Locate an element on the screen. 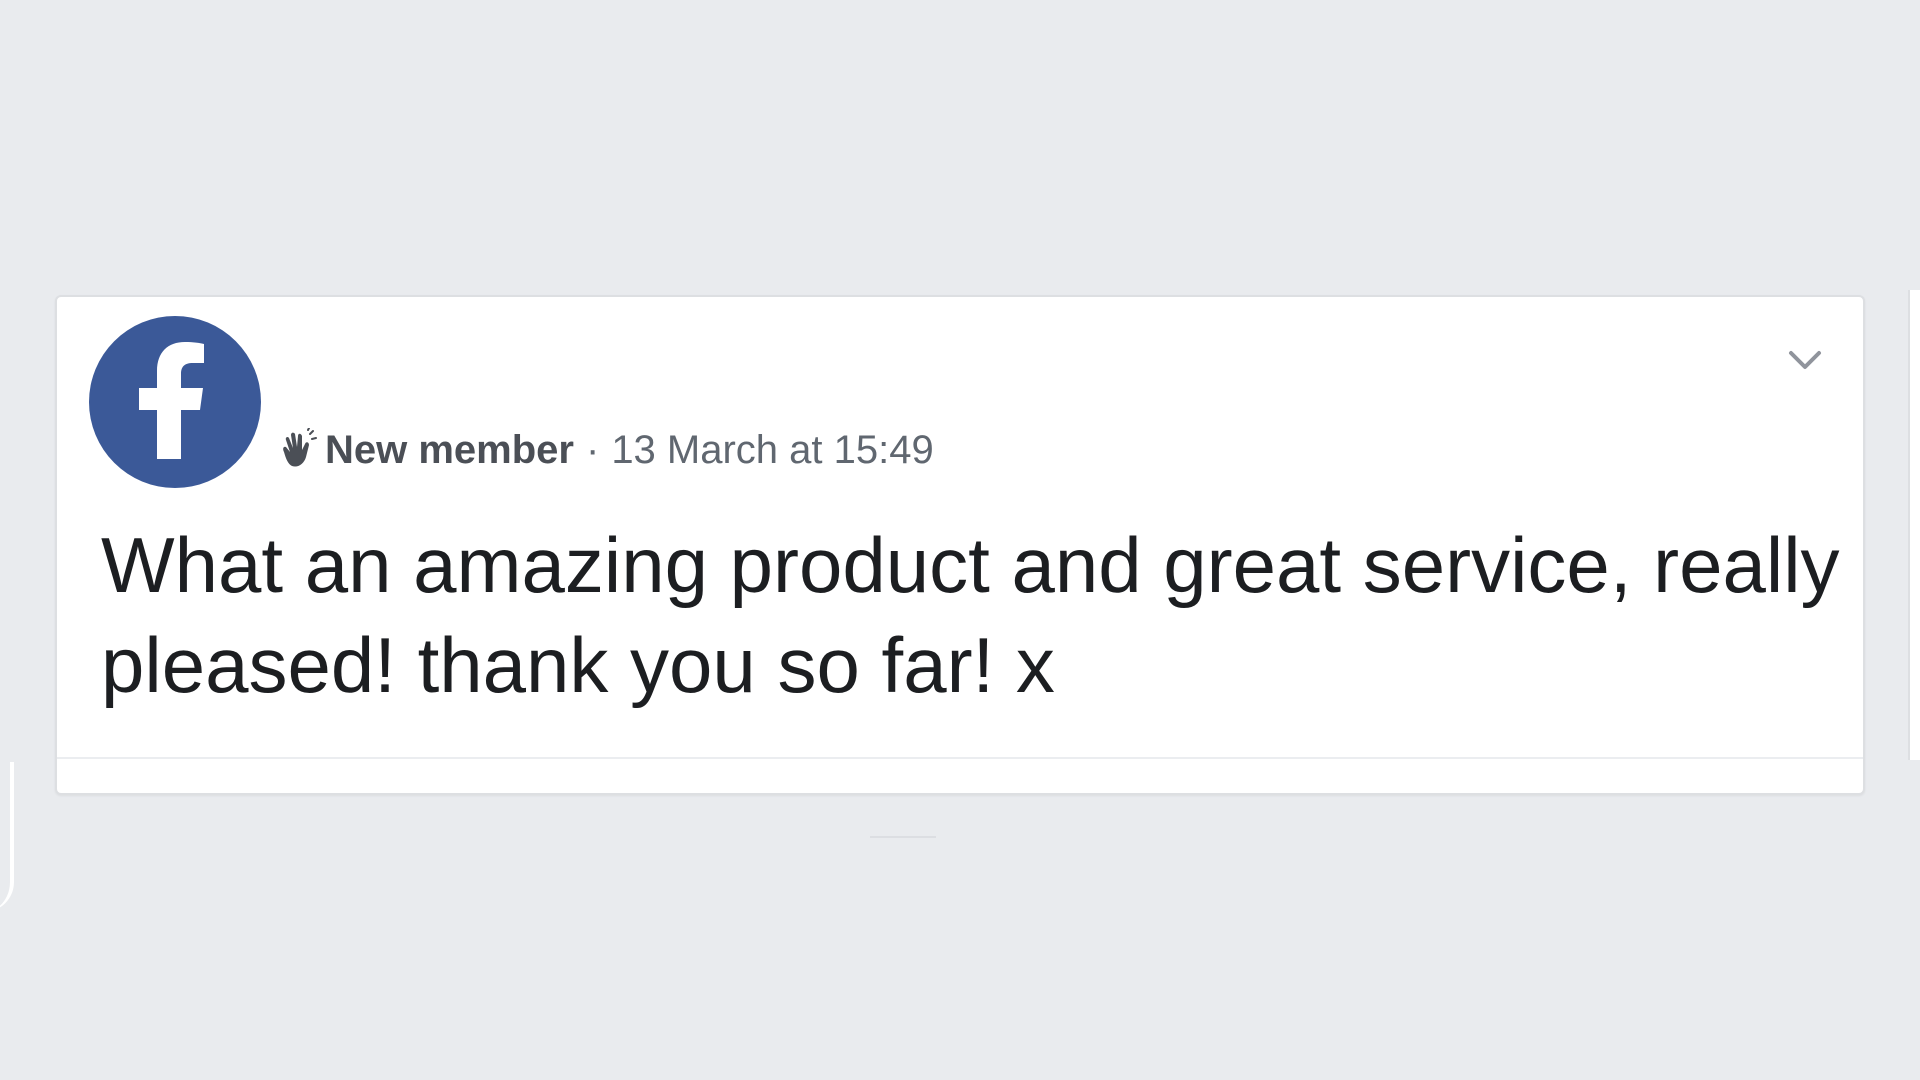 This screenshot has width=1920, height=1080. post-timestamp: 13 March at 15:49 is located at coordinates (772, 450).